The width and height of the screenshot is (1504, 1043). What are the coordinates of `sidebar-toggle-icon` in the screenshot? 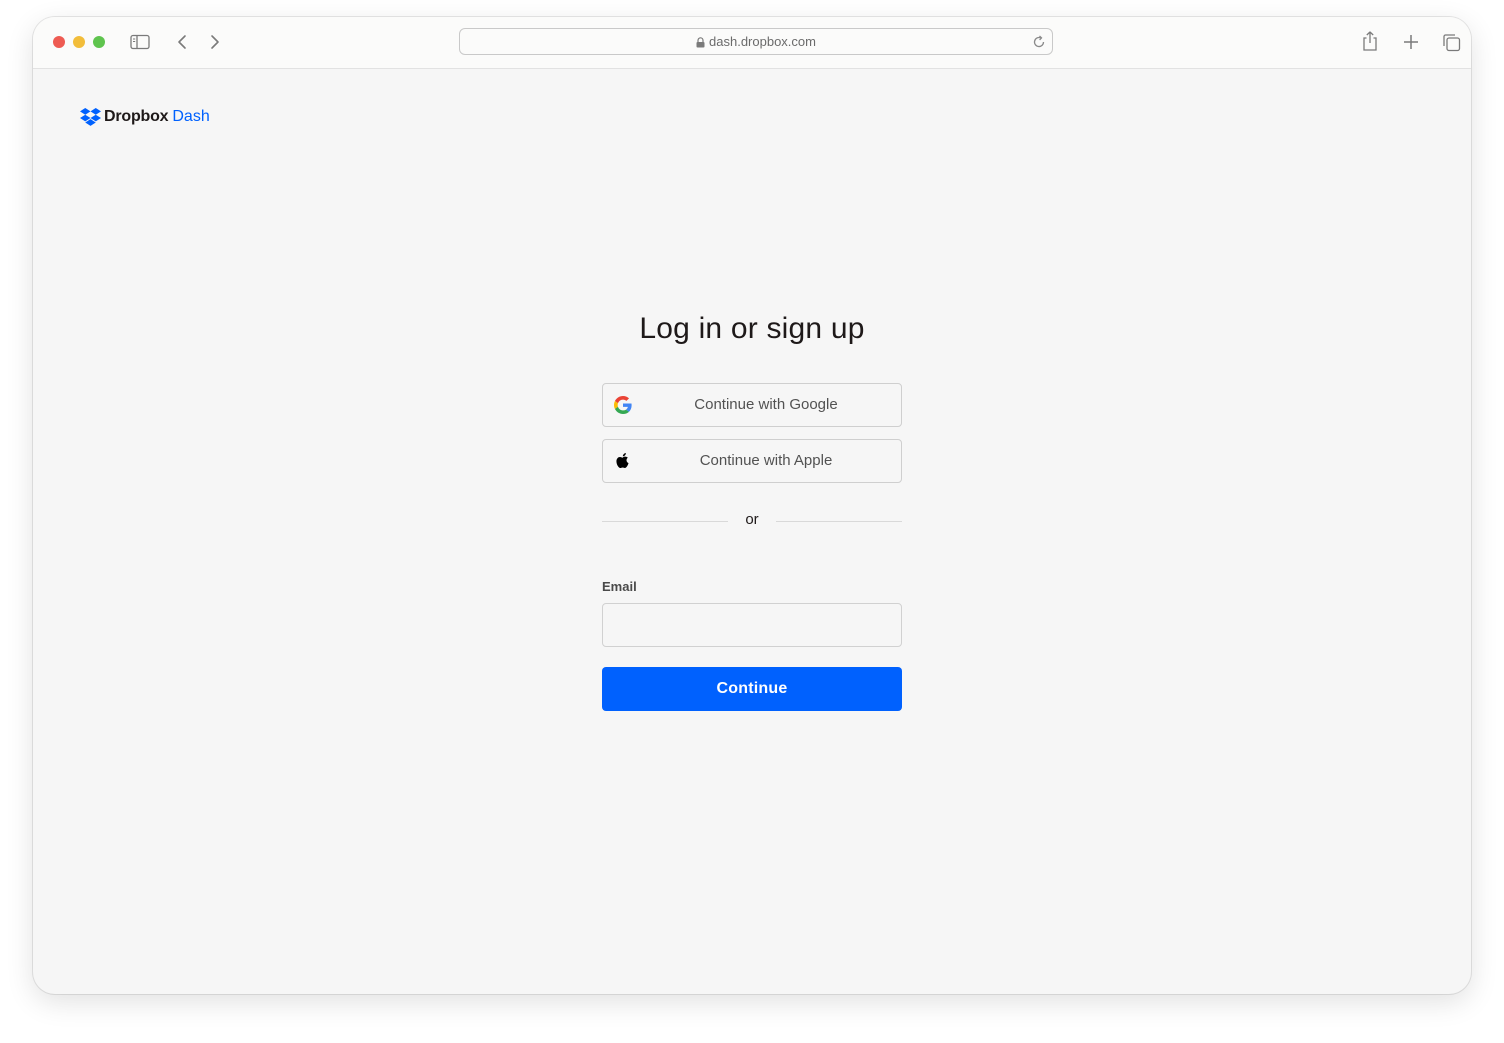 It's located at (140, 42).